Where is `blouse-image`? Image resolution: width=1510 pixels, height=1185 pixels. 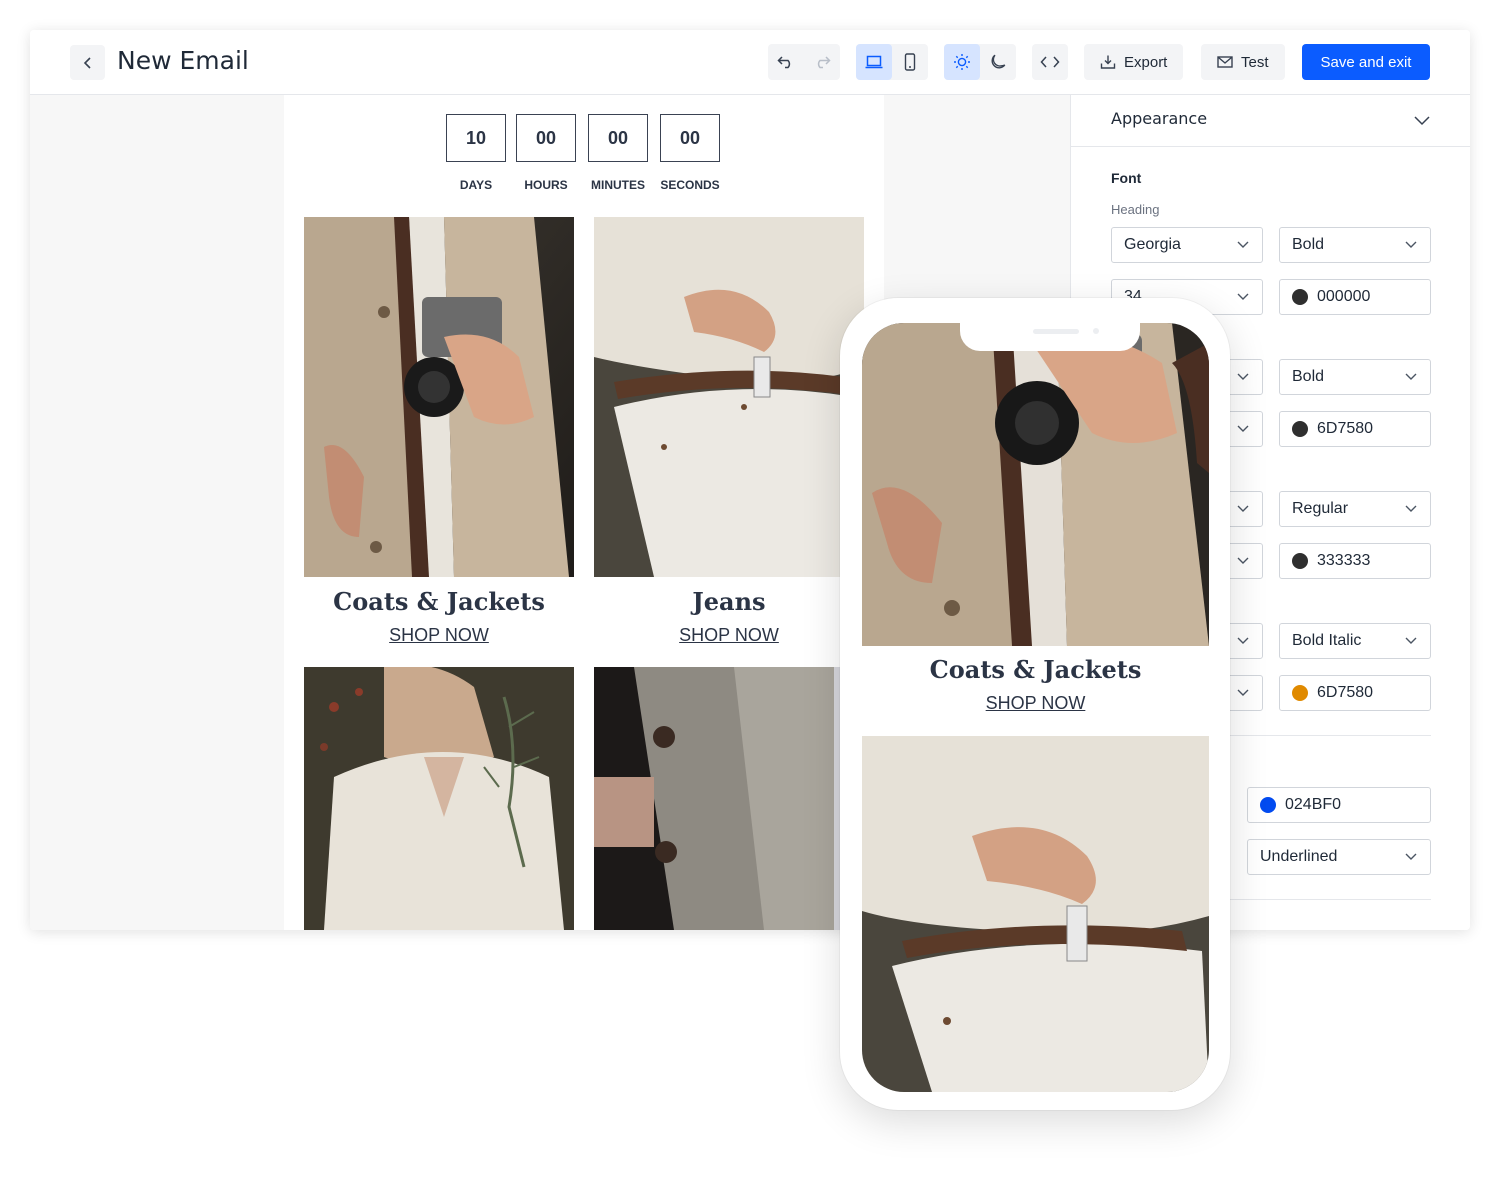 blouse-image is located at coordinates (439, 798).